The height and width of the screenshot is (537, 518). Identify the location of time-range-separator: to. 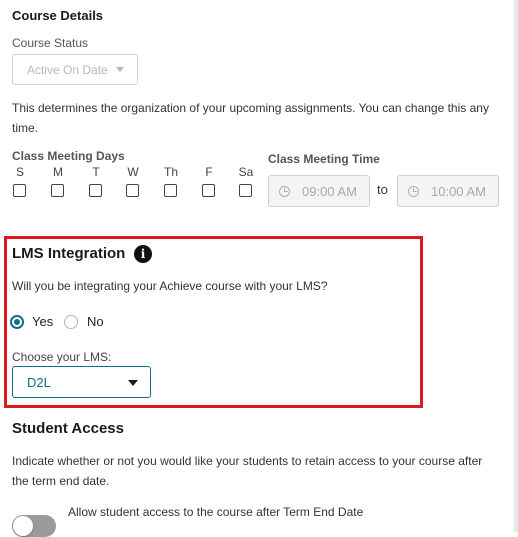
(382, 189).